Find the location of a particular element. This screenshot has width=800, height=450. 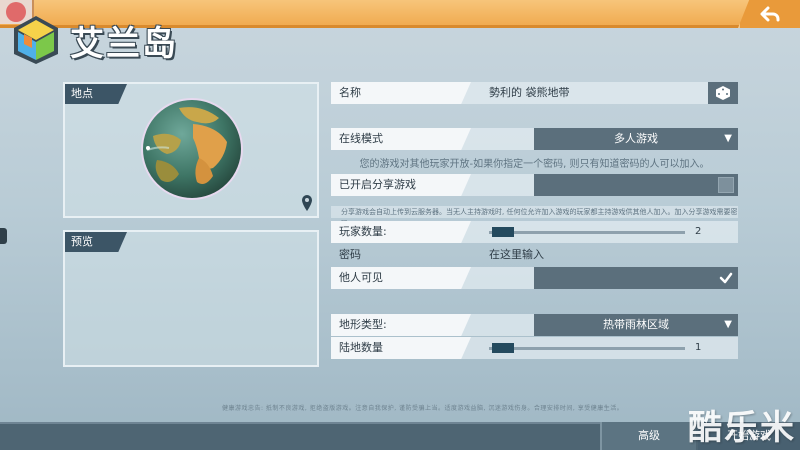

player-count-slider-track is located at coordinates (587, 232).